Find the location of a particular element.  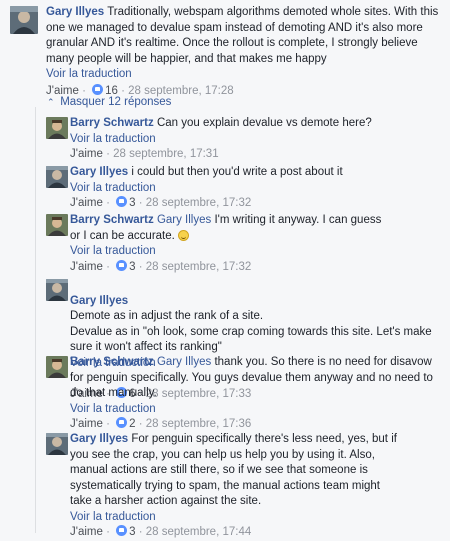

reply-text: Can you explain devalue vs demote here? is located at coordinates (264, 123).